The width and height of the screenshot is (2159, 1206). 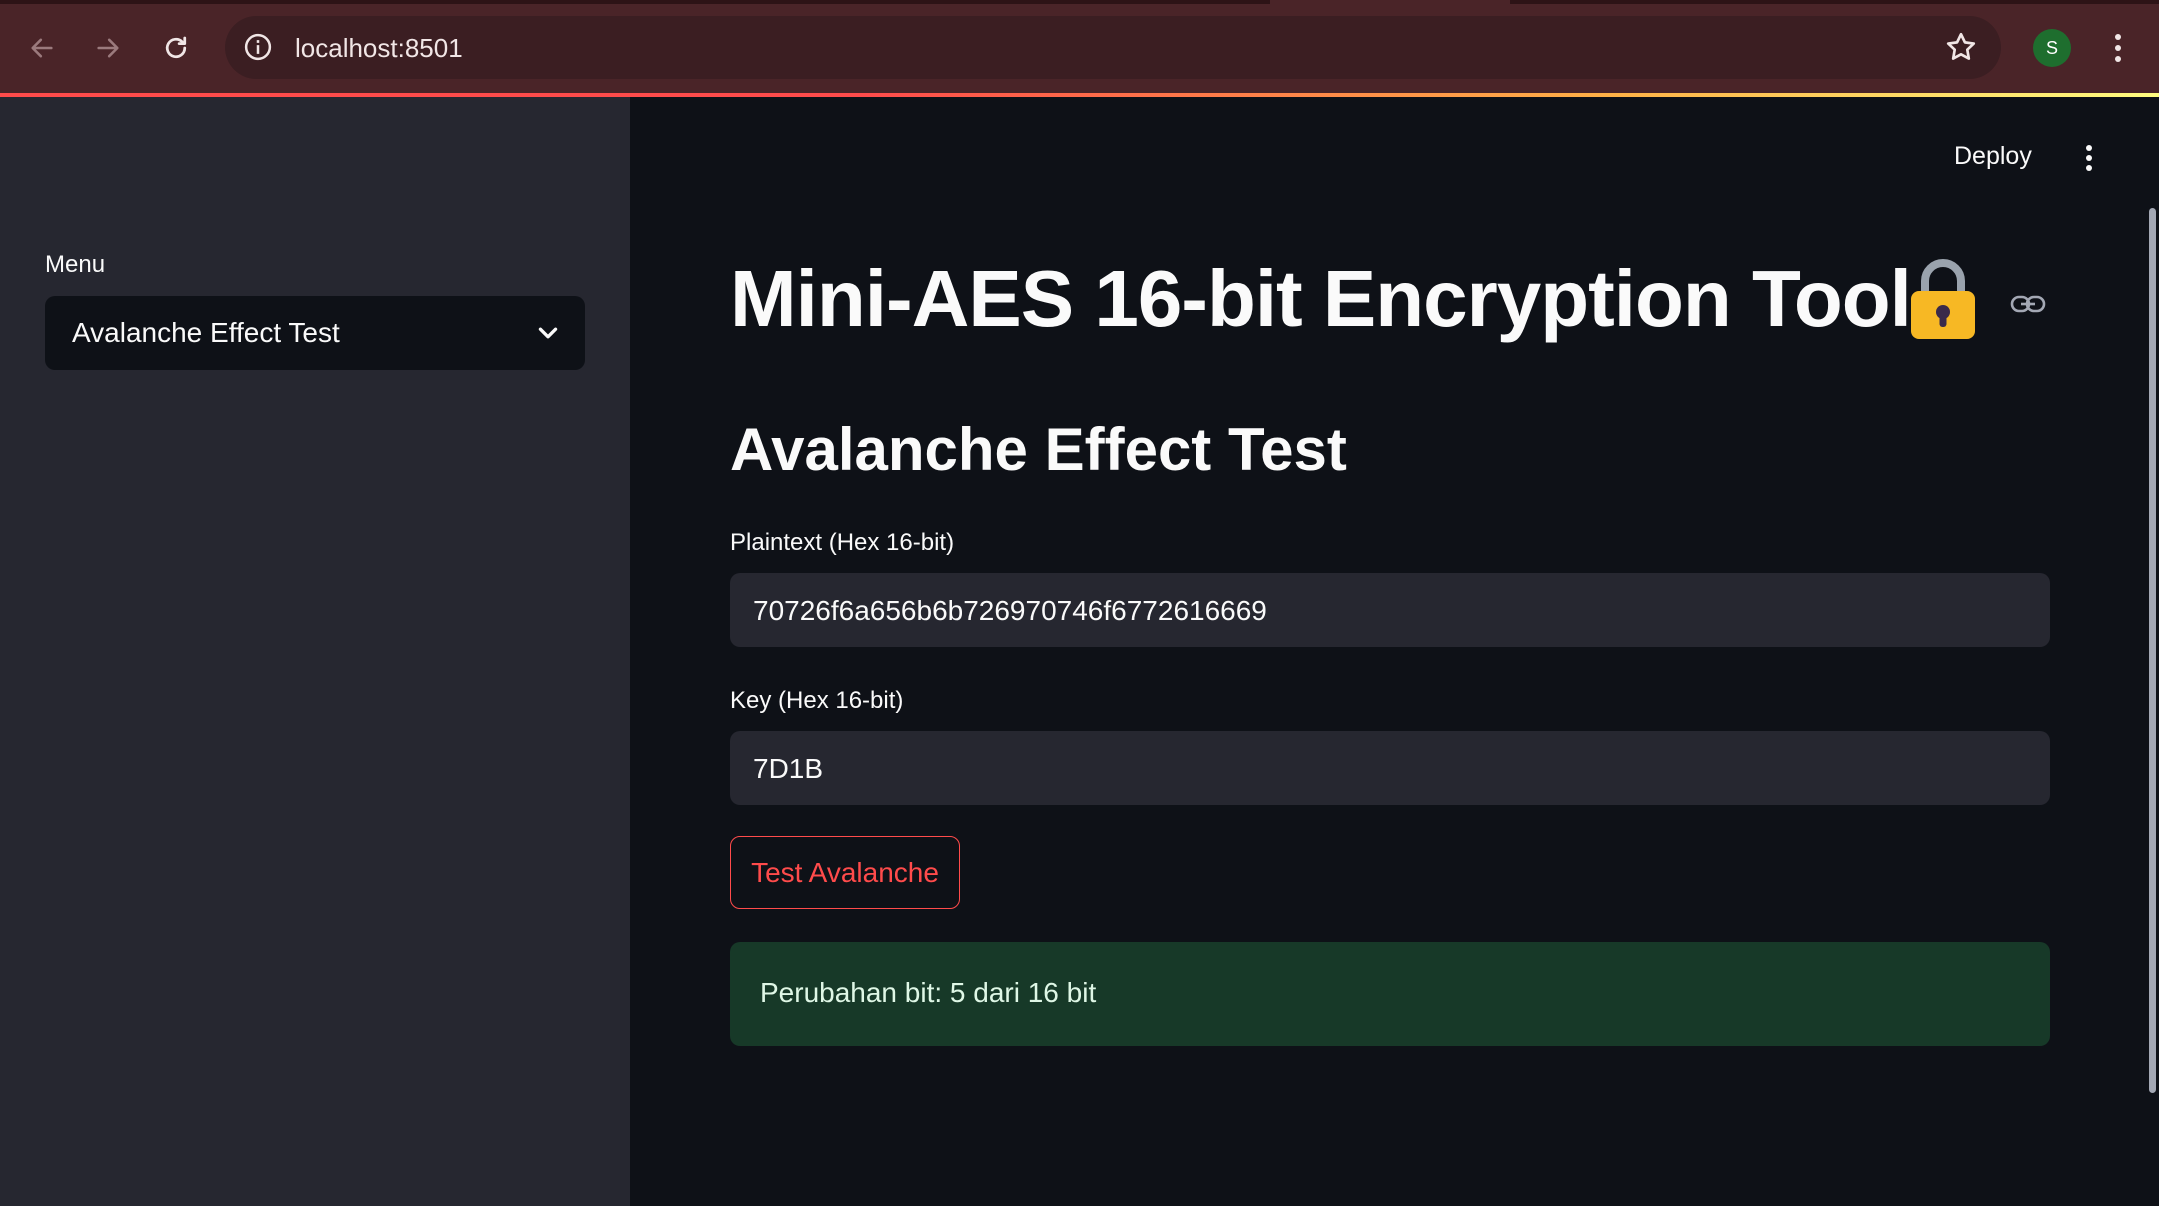 What do you see at coordinates (1390, 768) in the screenshot?
I see `key-input: 7D1B` at bounding box center [1390, 768].